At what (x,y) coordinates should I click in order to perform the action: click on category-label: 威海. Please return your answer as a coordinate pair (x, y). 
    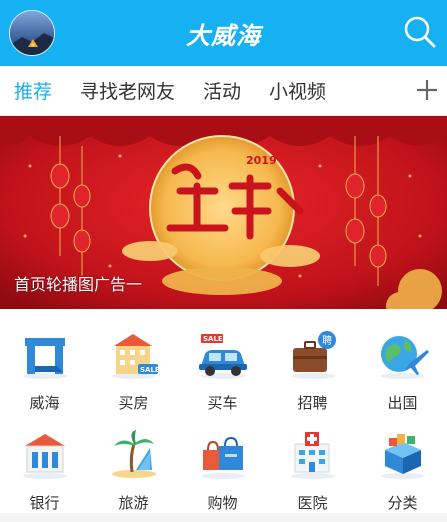
    Looking at the image, I should click on (44, 403).